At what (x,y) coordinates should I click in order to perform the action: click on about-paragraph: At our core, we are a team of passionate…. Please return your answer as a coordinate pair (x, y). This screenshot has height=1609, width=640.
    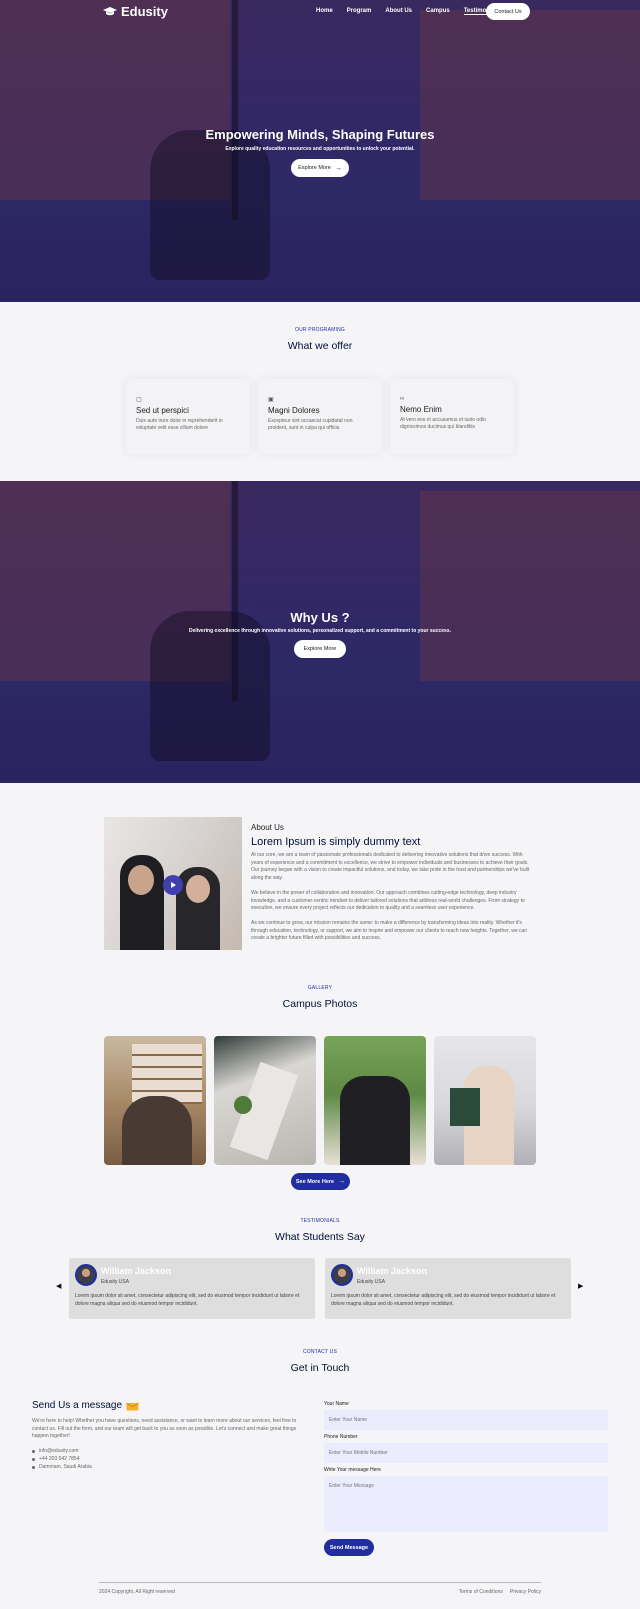
    Looking at the image, I should click on (390, 866).